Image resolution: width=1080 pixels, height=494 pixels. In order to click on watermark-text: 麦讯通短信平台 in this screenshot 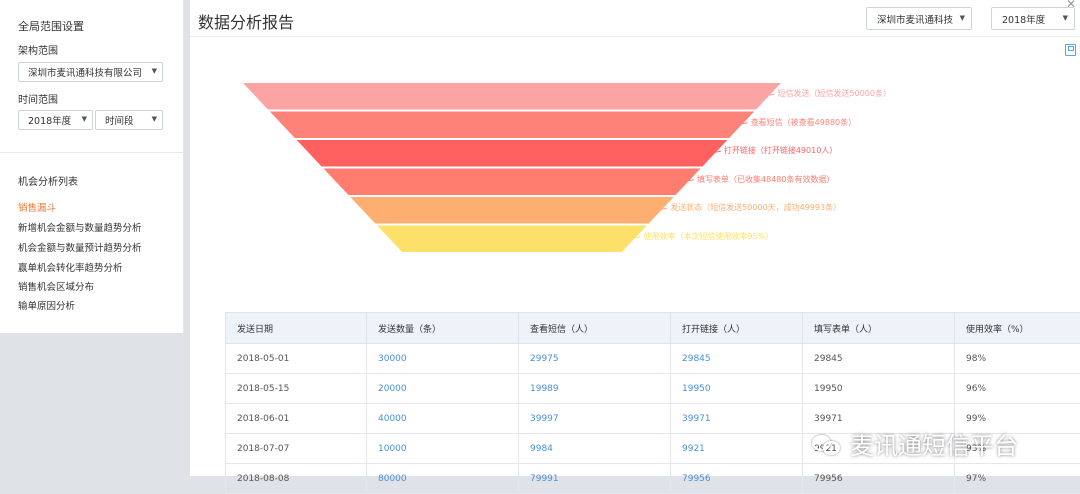, I will do `click(934, 443)`.